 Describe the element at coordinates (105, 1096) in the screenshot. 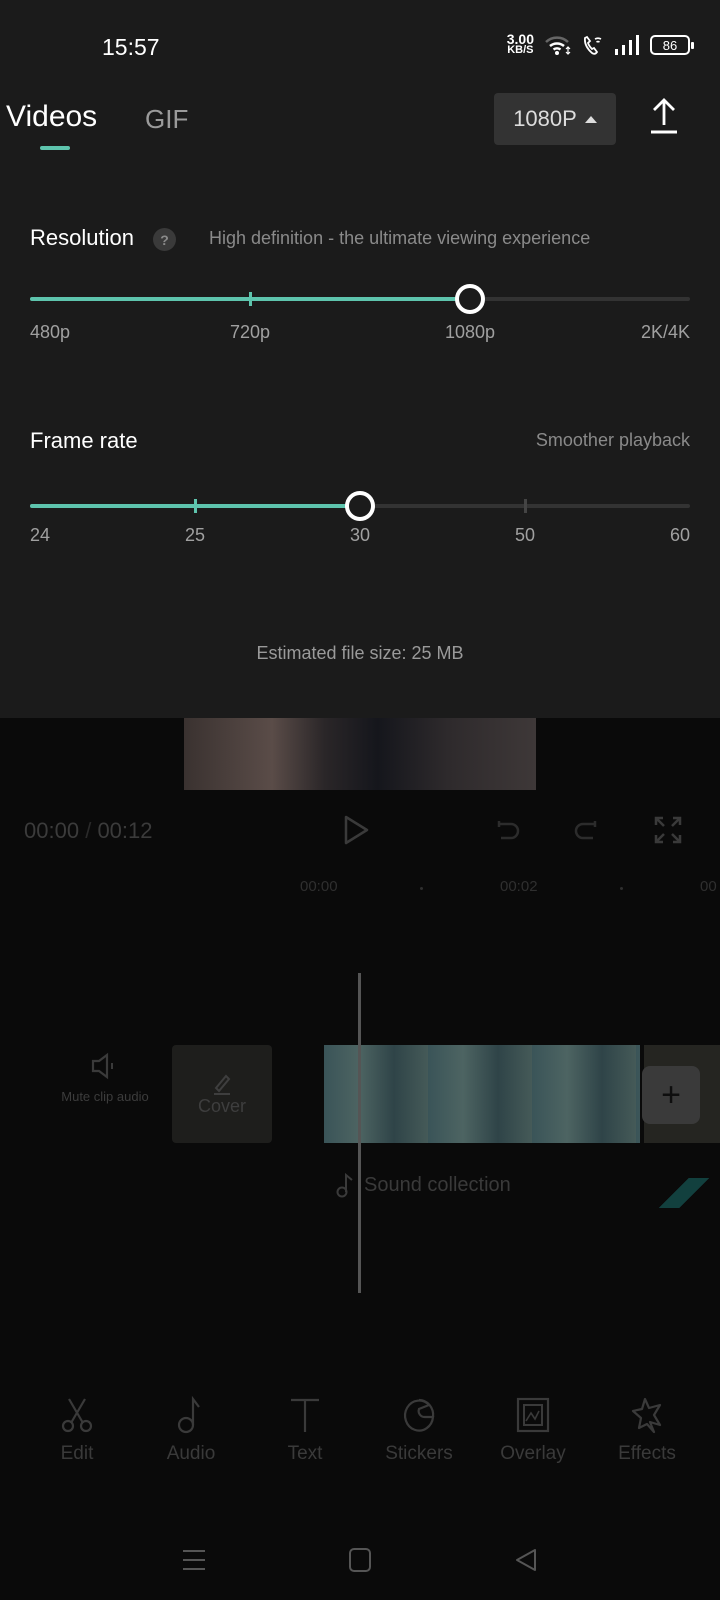

I see `mute-clip-label: Mute clip audio` at that location.